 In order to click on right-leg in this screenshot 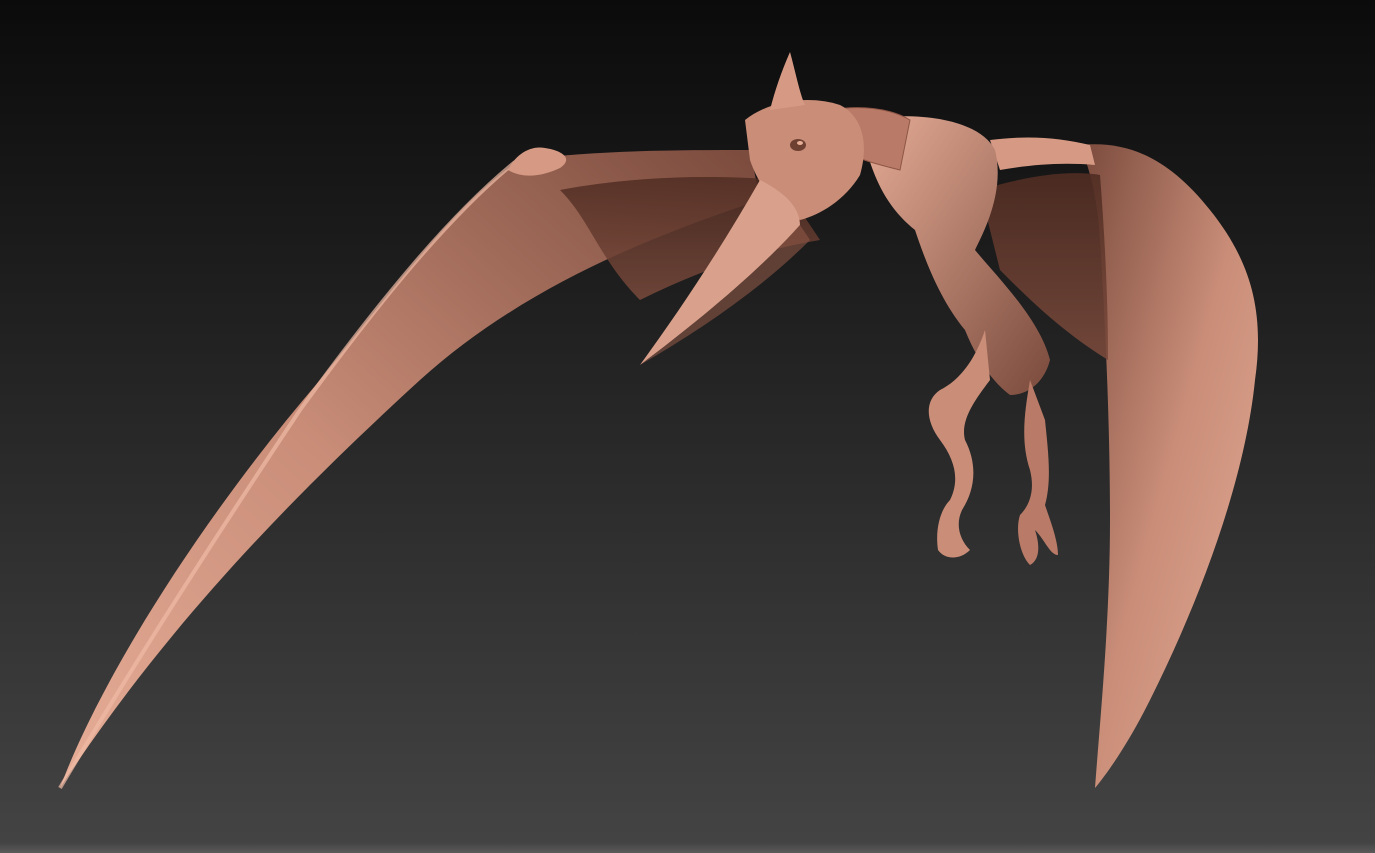, I will do `click(1038, 472)`.